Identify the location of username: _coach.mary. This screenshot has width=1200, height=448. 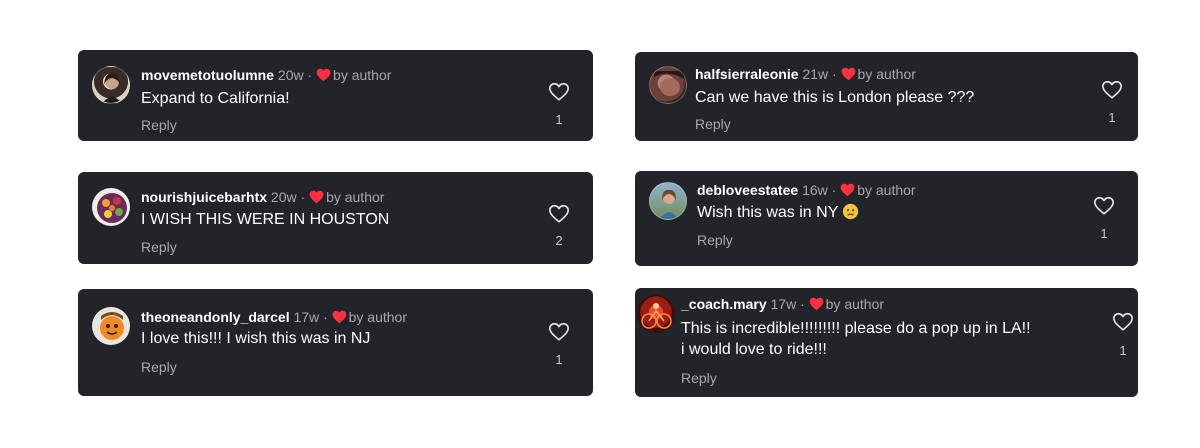
(724, 304).